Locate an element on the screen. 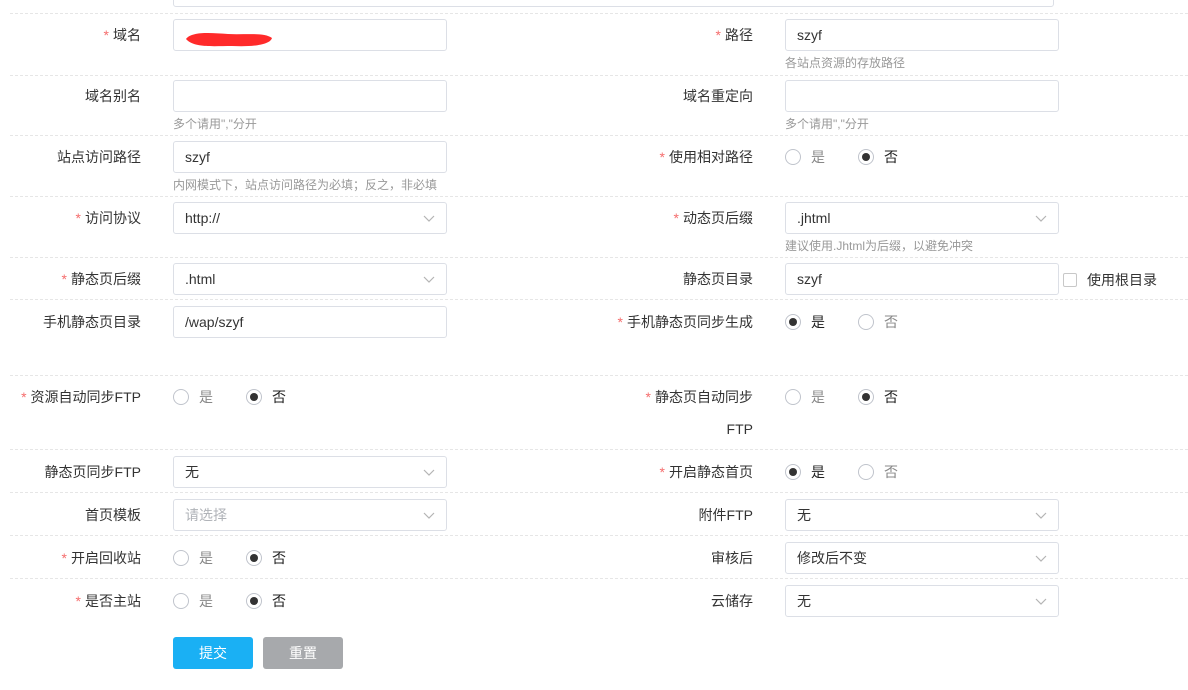 The width and height of the screenshot is (1188, 690). resource-auto-ftp-yes-radio: 是 is located at coordinates (193, 397).